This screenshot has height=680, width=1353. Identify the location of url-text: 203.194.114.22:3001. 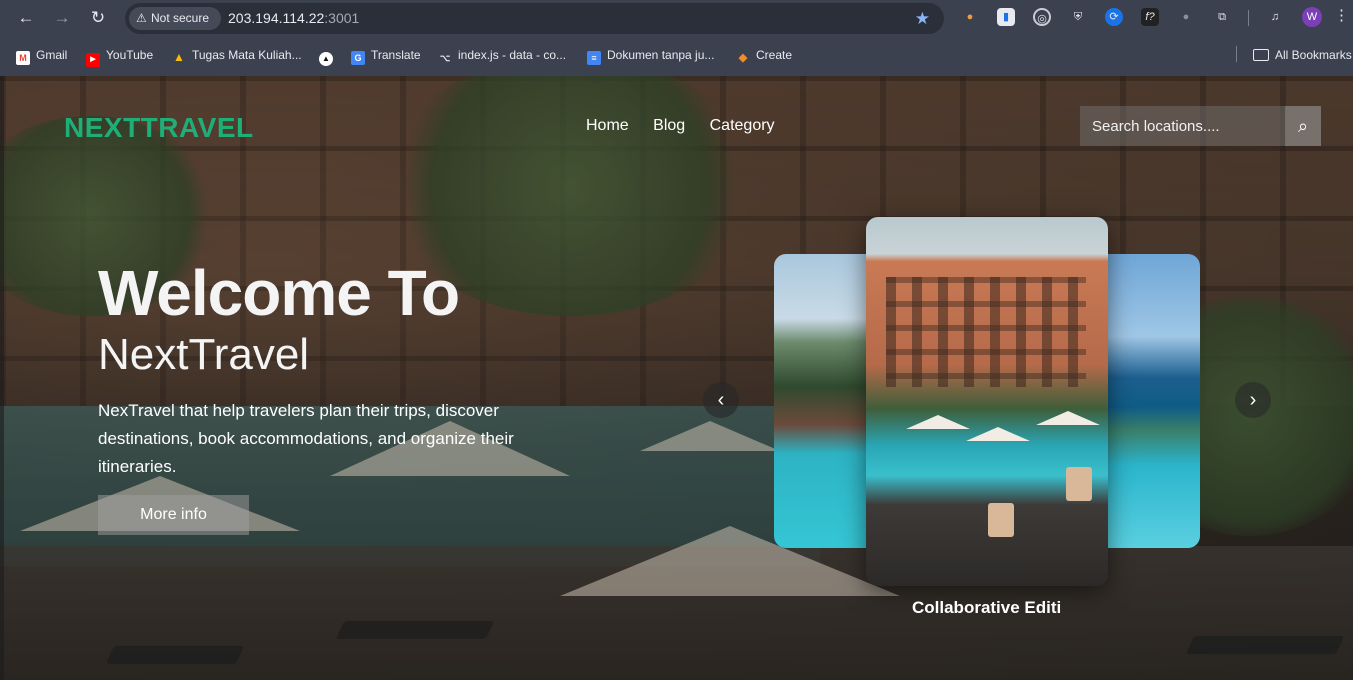
(293, 18).